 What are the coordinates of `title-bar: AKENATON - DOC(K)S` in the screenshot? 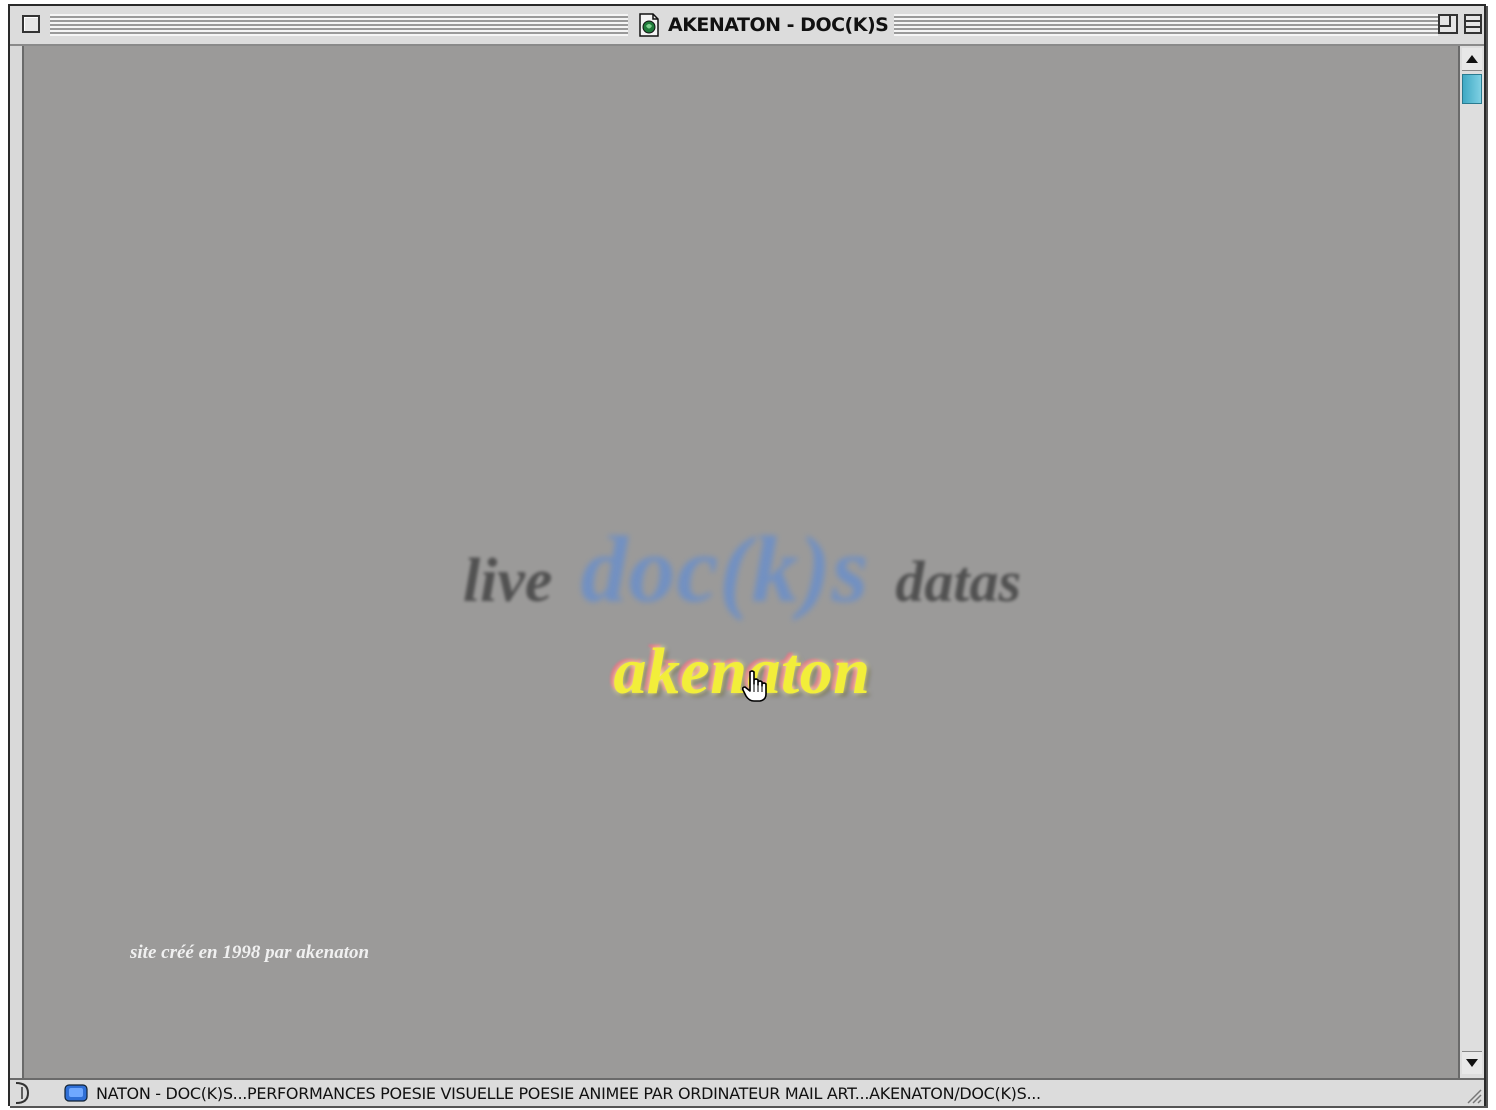 It's located at (747, 26).